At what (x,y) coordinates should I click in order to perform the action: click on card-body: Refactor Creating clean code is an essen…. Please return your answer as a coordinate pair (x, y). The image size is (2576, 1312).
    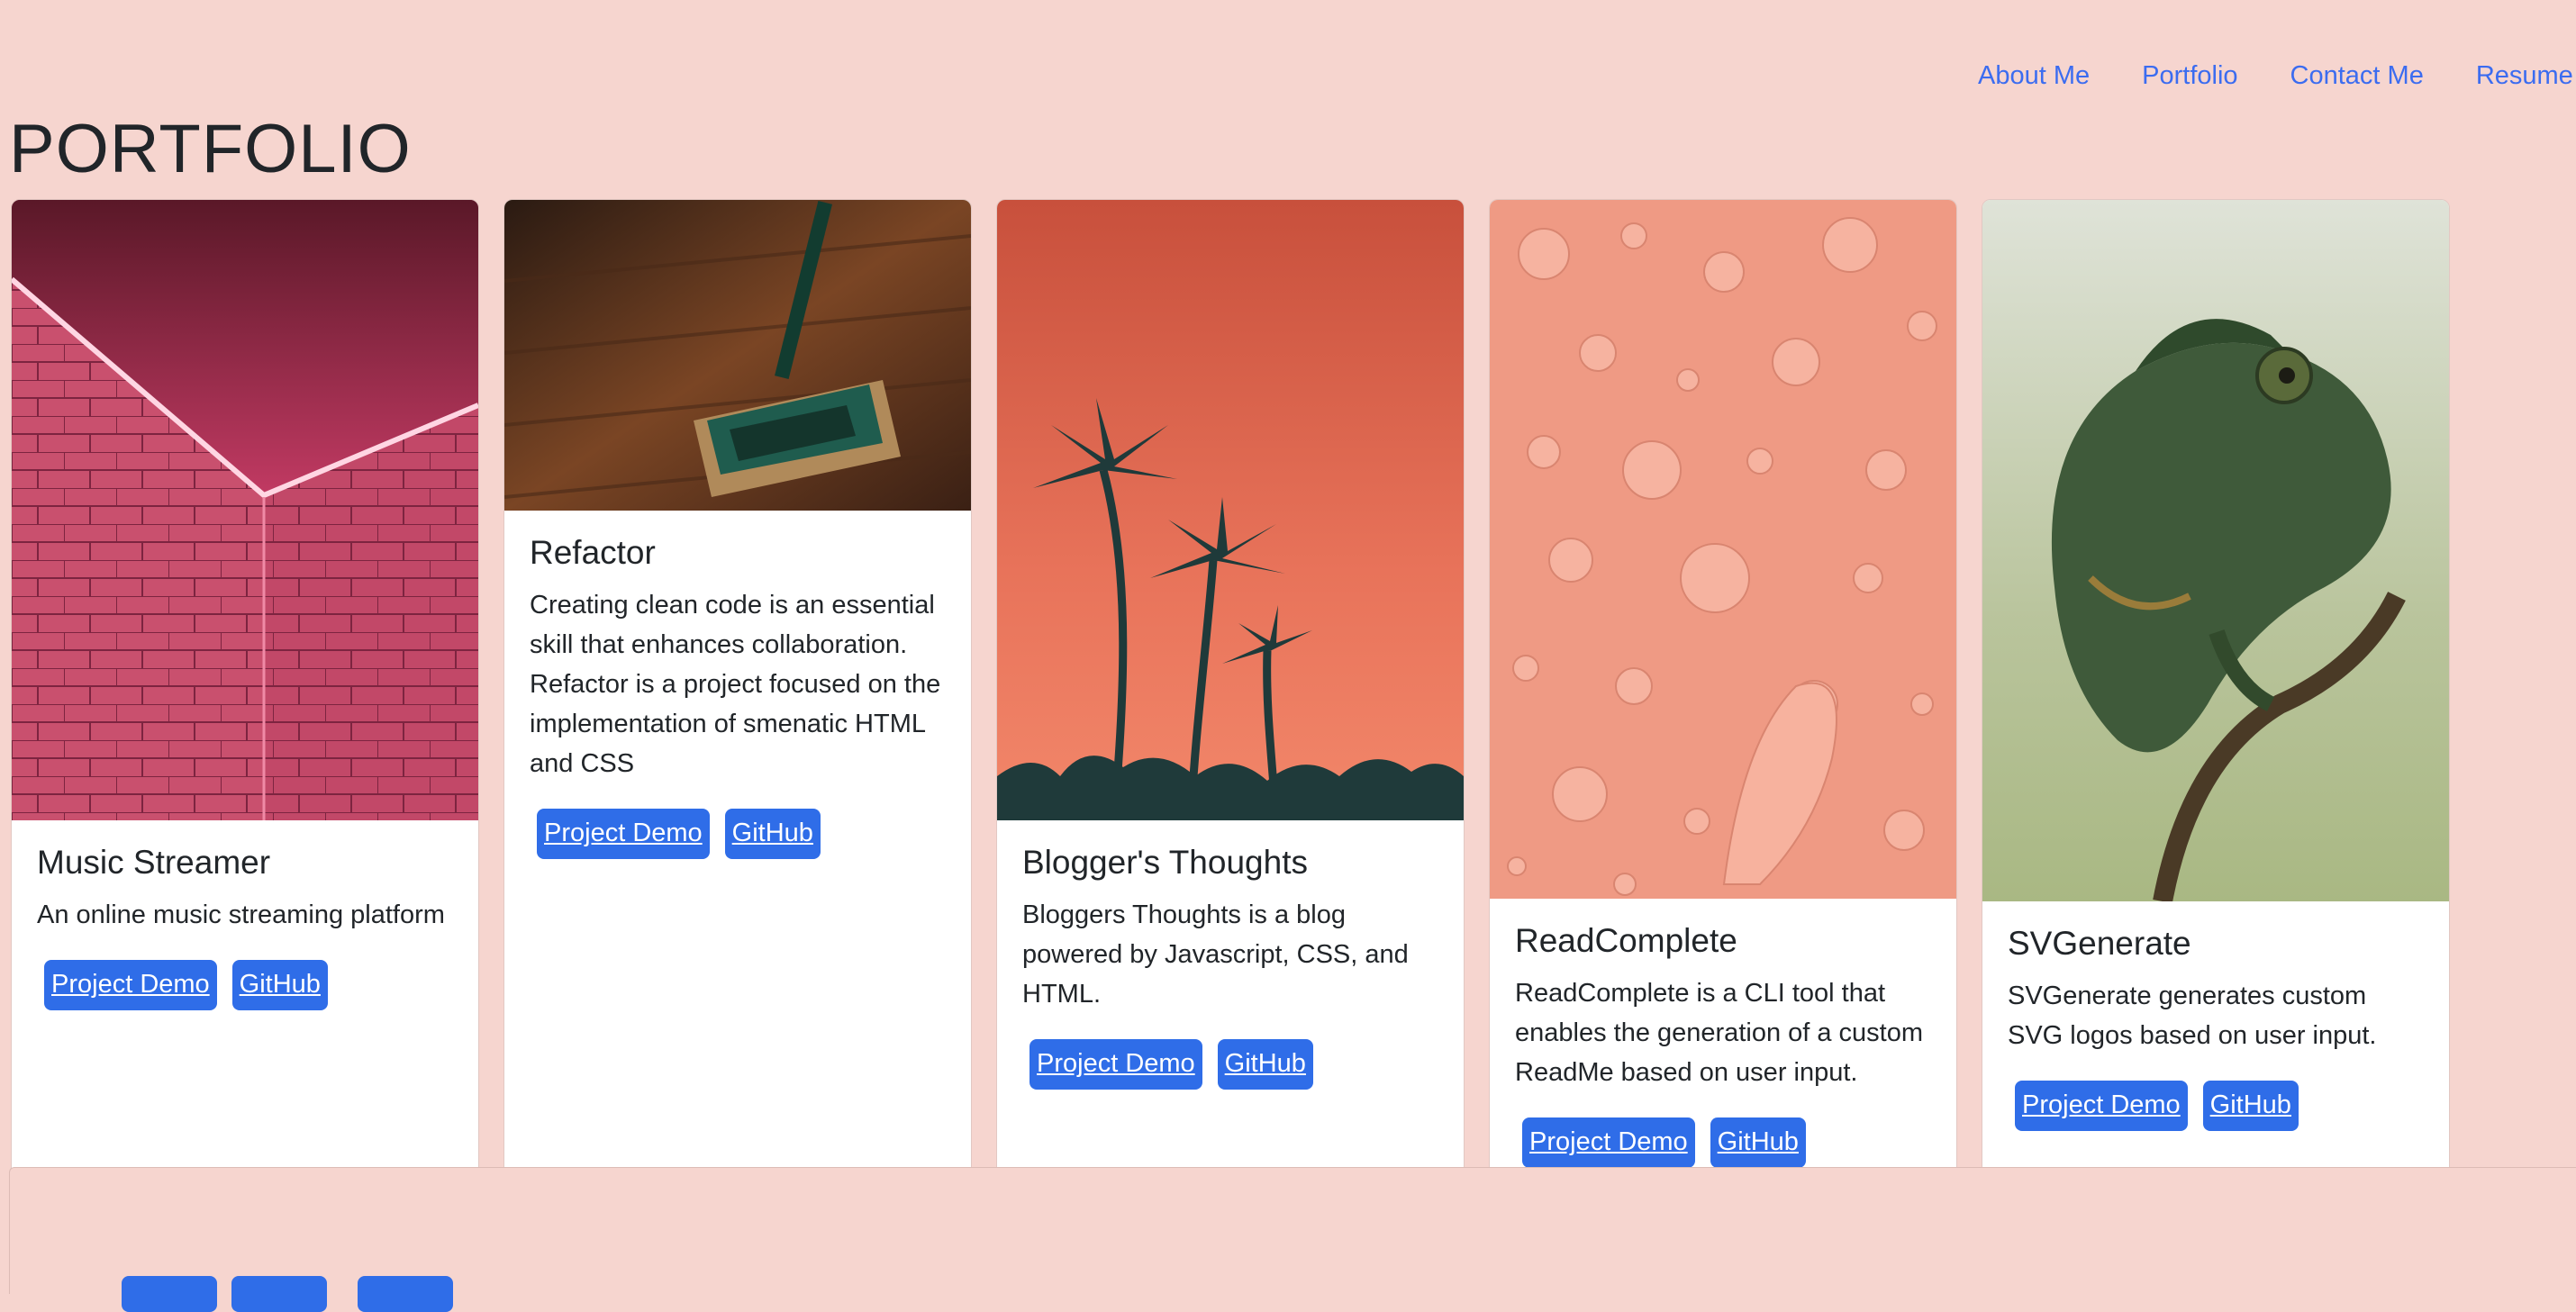
    Looking at the image, I should click on (739, 695).